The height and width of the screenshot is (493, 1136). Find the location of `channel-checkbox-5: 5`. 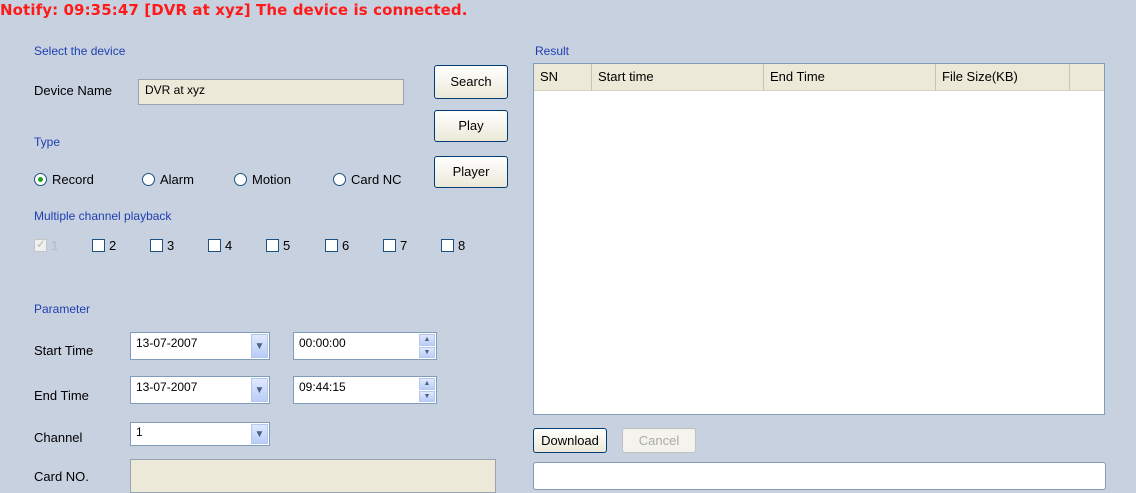

channel-checkbox-5: 5 is located at coordinates (278, 245).